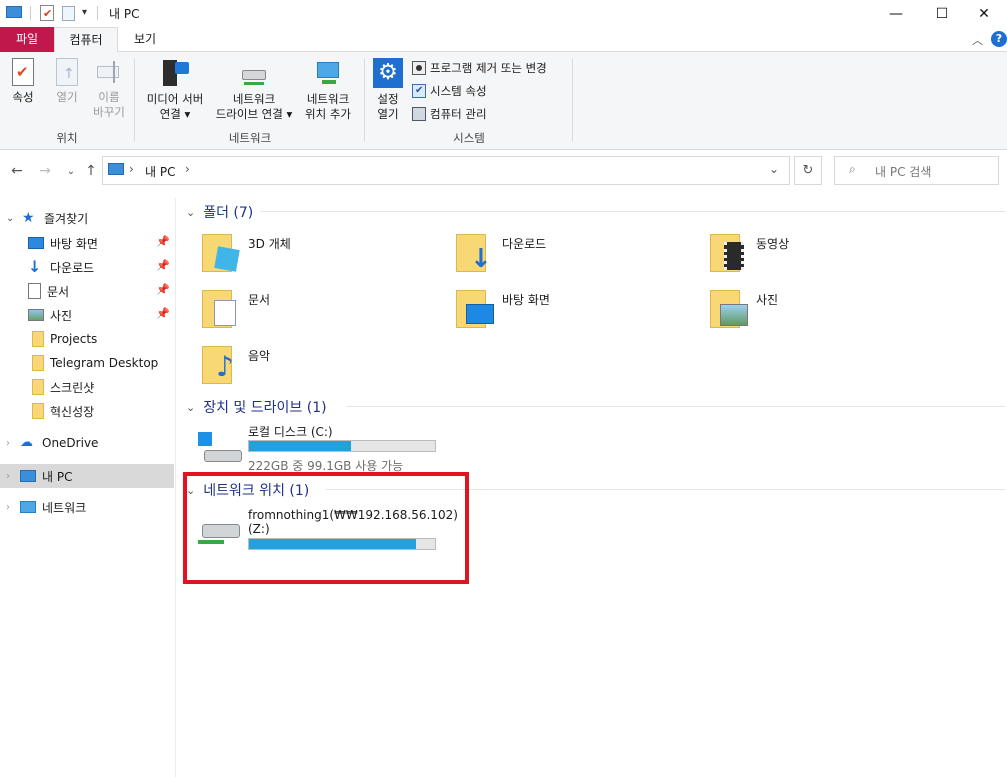 The width and height of the screenshot is (1007, 777). What do you see at coordinates (808, 170) in the screenshot?
I see `refresh-button: ↻` at bounding box center [808, 170].